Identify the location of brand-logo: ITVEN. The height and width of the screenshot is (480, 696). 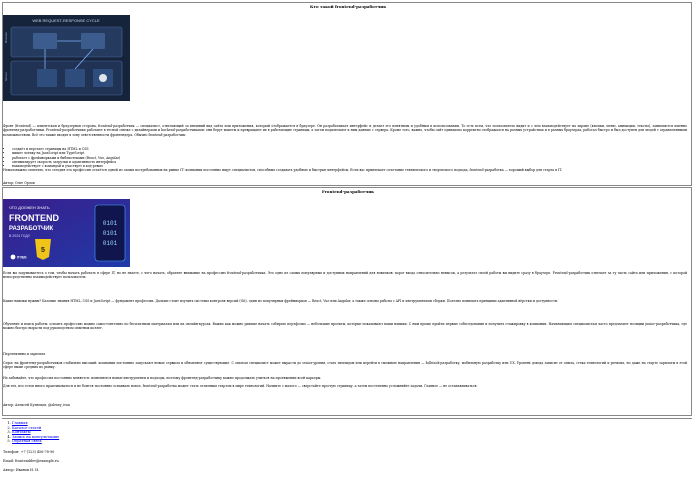
(22, 258).